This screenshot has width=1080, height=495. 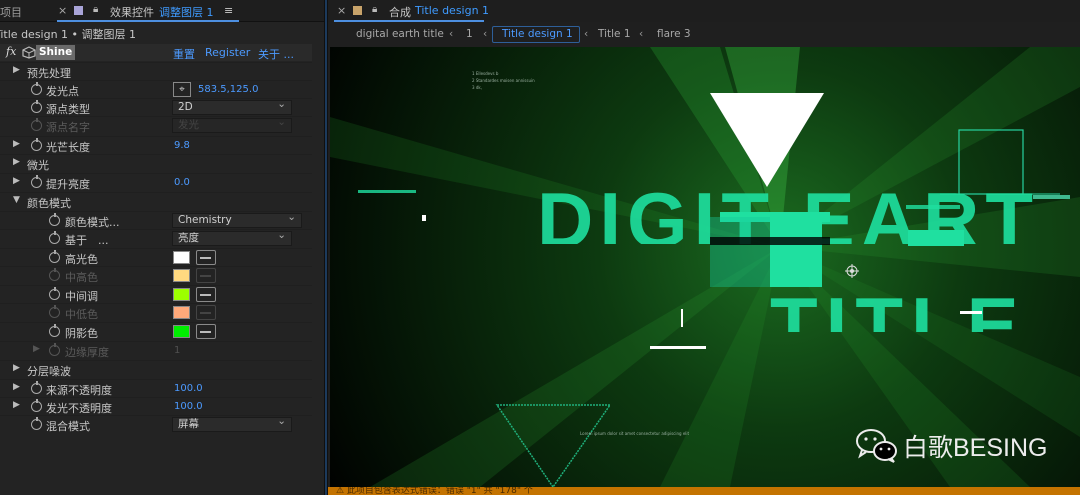 What do you see at coordinates (227, 52) in the screenshot?
I see `register-link: Register` at bounding box center [227, 52].